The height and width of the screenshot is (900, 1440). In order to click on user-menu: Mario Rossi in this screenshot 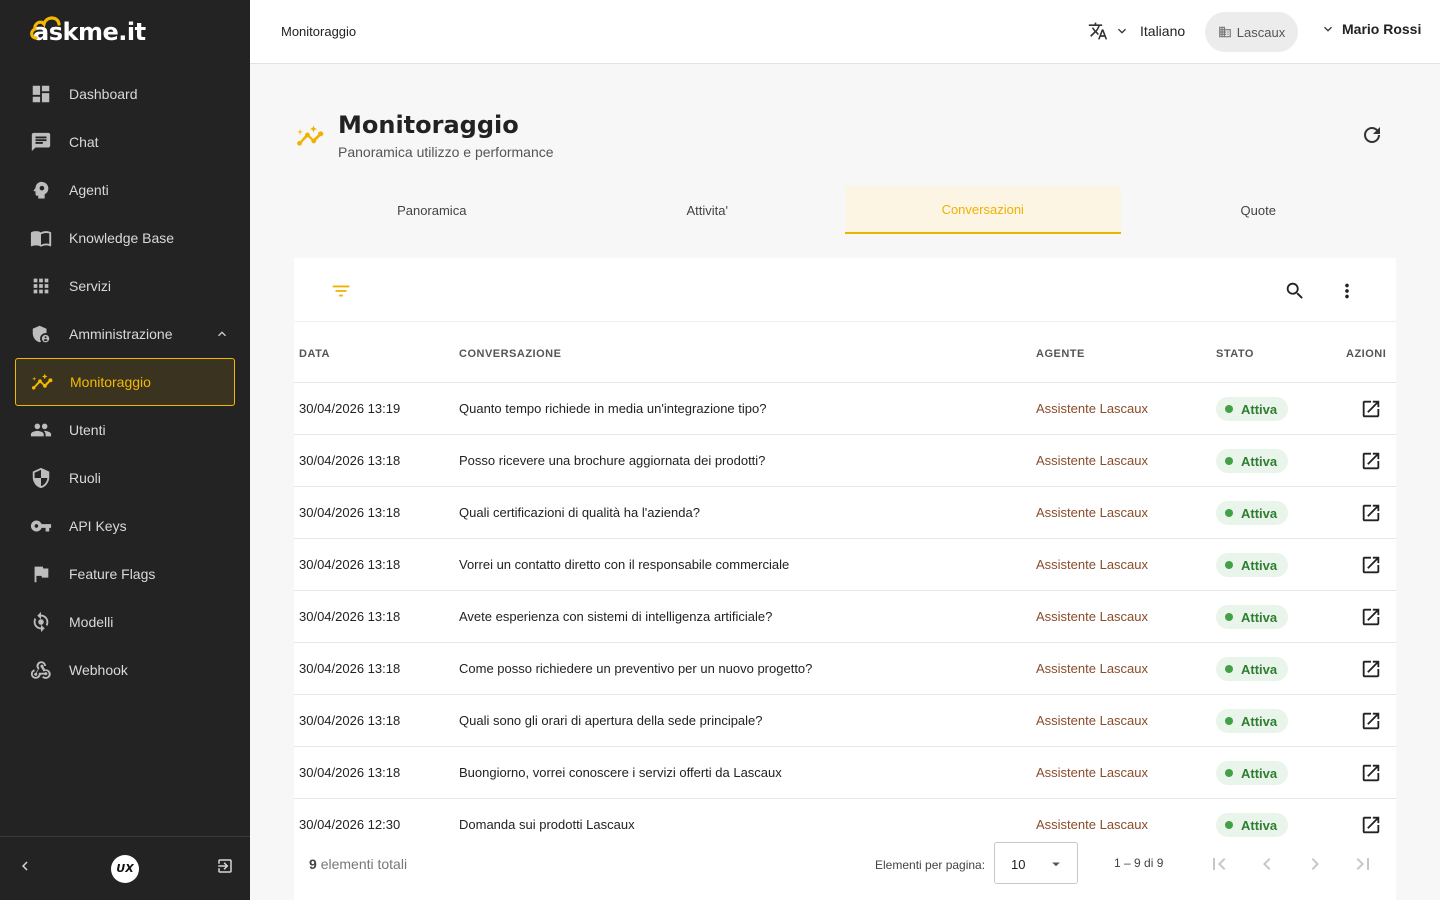, I will do `click(1370, 29)`.